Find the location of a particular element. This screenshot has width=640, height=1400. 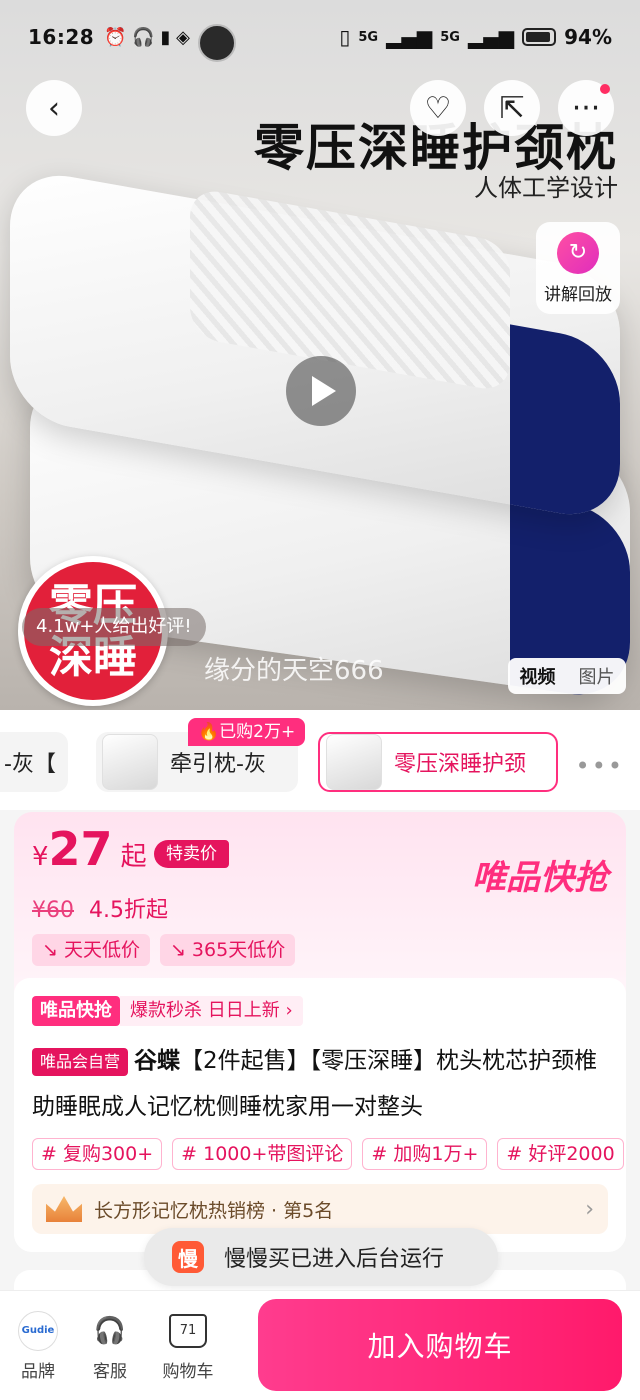

brand-name: 谷蝶 is located at coordinates (157, 1061).